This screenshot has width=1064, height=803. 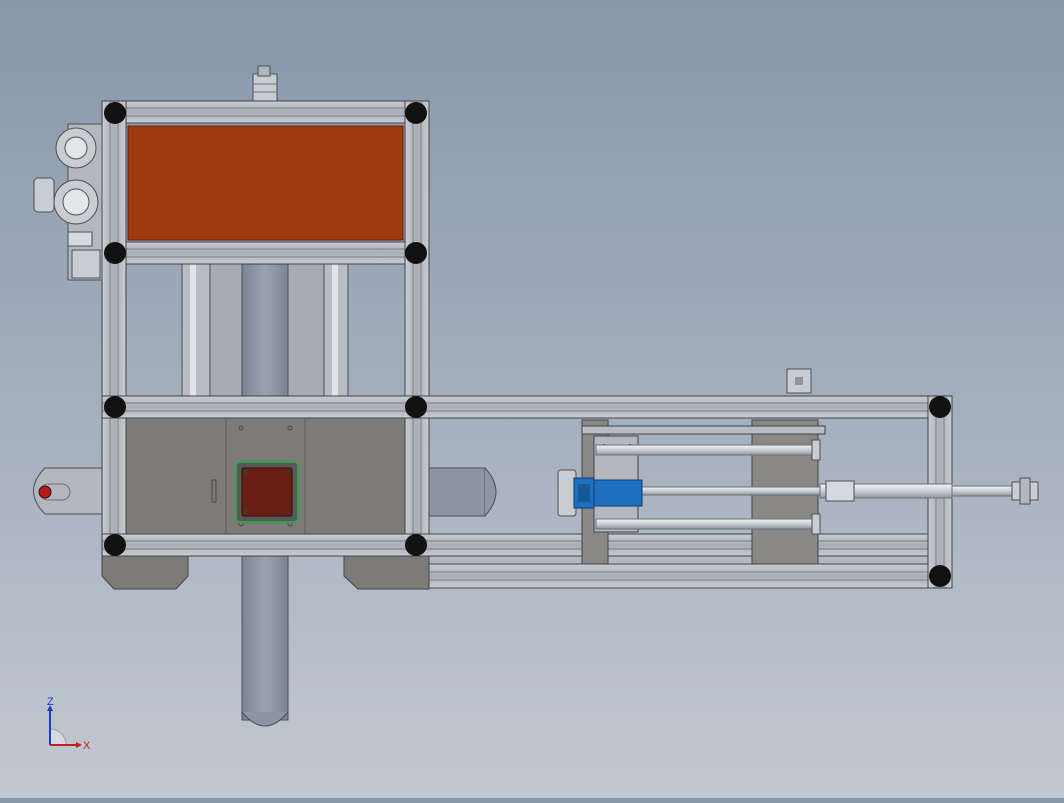 I want to click on top-adjustment-knob, so click(x=265, y=84).